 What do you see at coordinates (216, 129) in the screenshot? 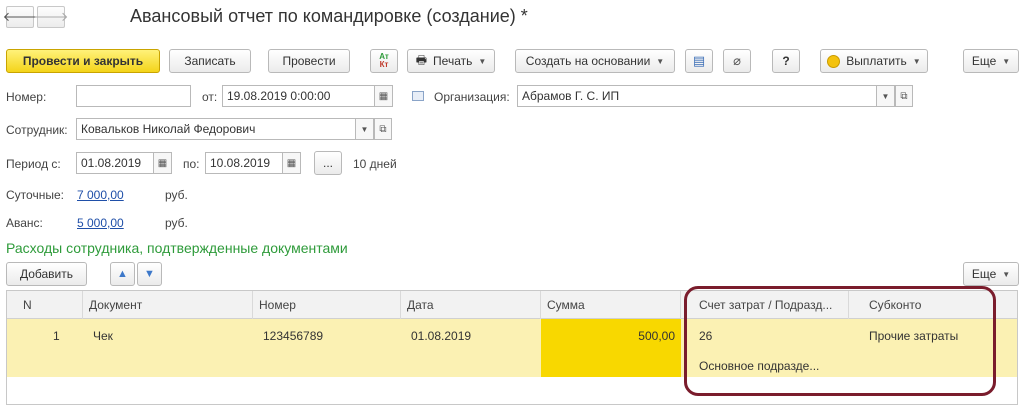
I see `employee-field: Ковальков Николай Федорович` at bounding box center [216, 129].